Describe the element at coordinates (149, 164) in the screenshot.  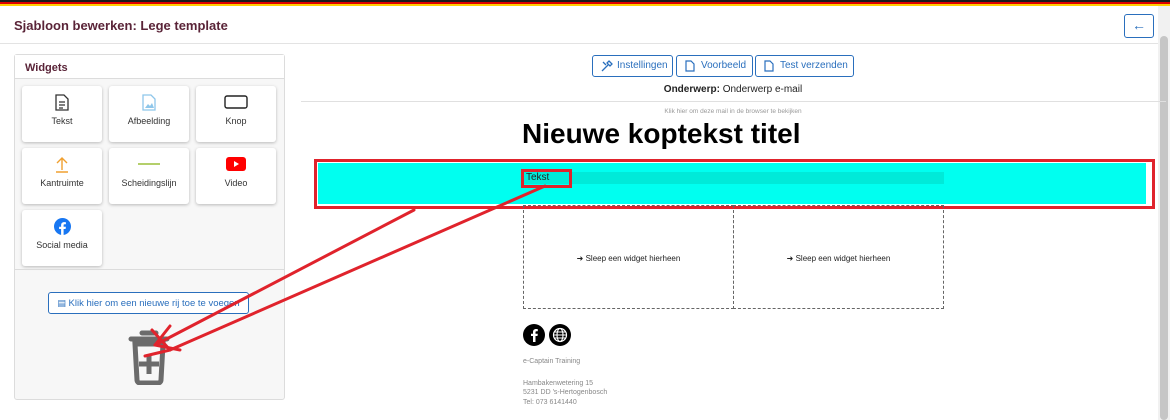
I see `divider-icon` at that location.